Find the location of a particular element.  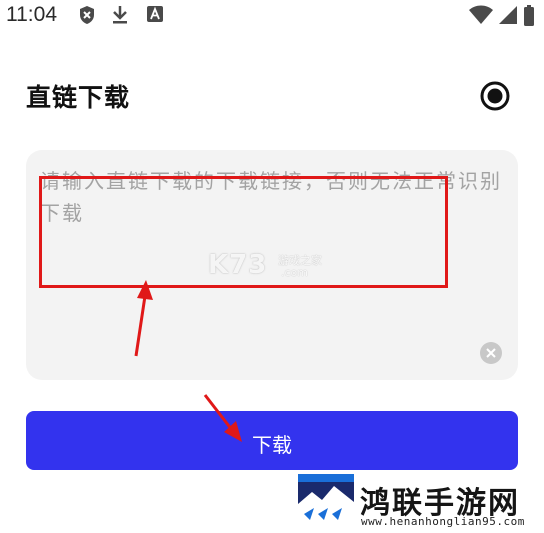

cellular-signal-icon is located at coordinates (508, 17).